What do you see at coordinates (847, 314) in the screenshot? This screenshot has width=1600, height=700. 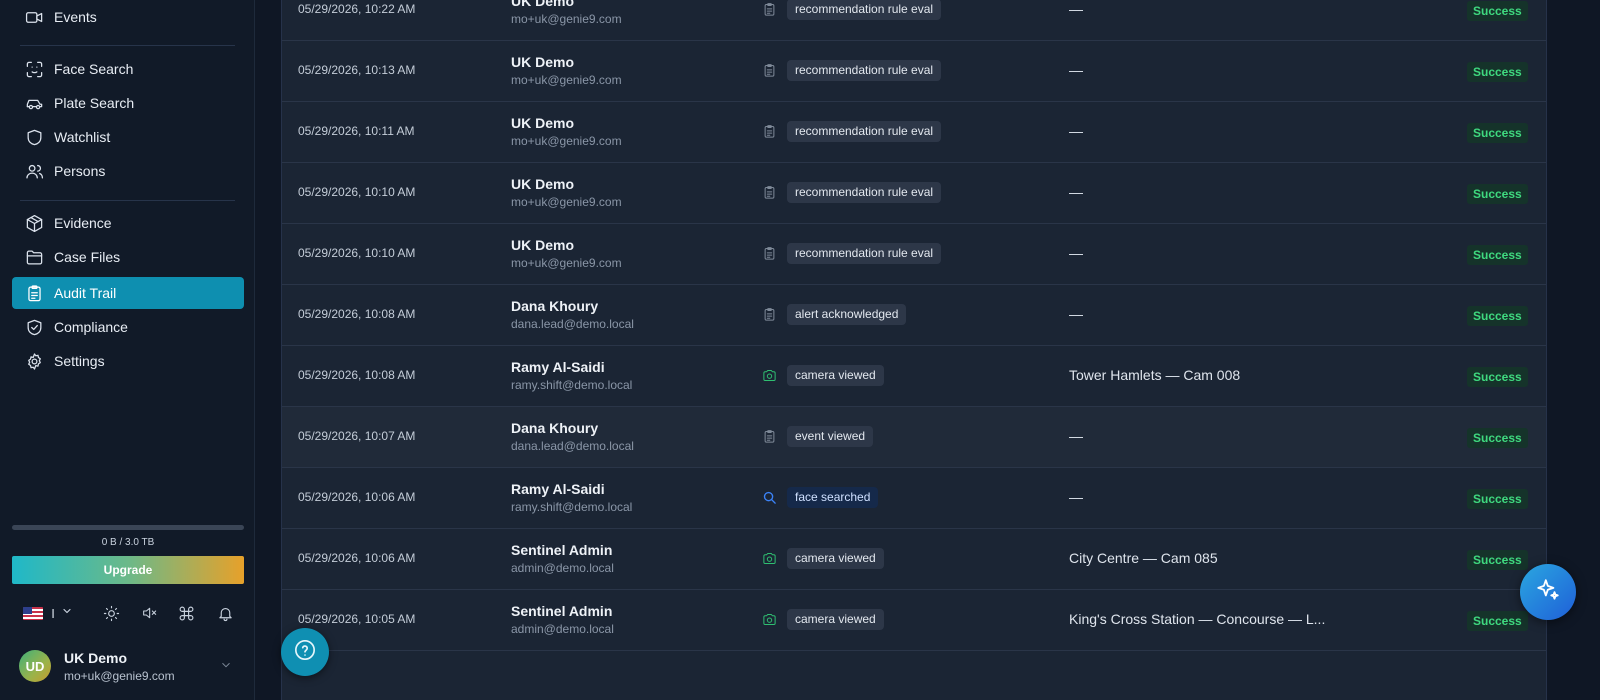 I see `row-action-badge: alert acknowledged` at bounding box center [847, 314].